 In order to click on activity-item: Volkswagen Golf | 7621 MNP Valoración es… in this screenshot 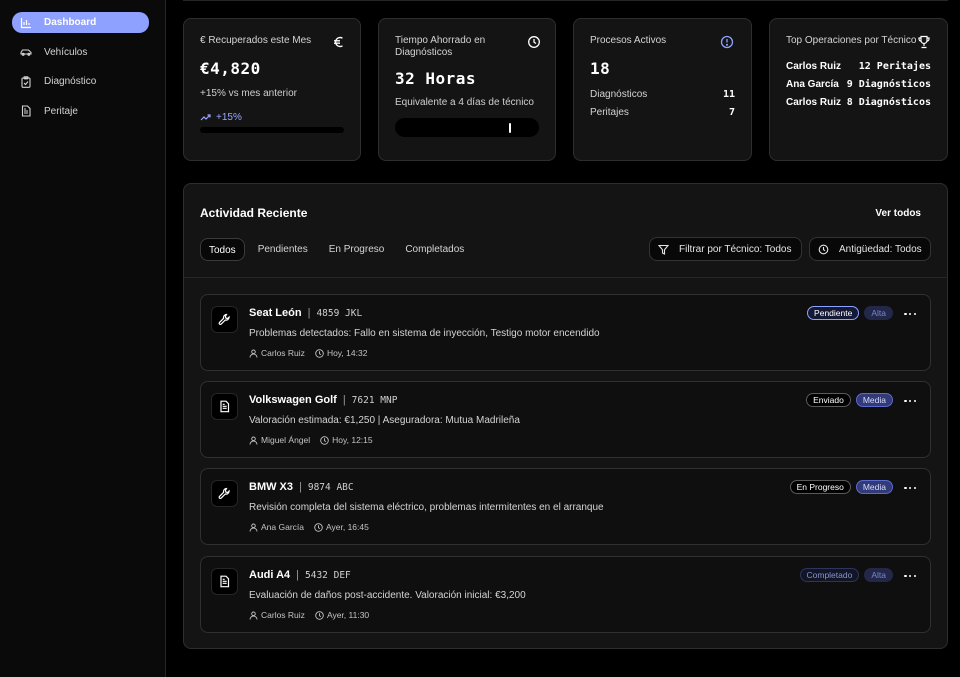, I will do `click(565, 419)`.